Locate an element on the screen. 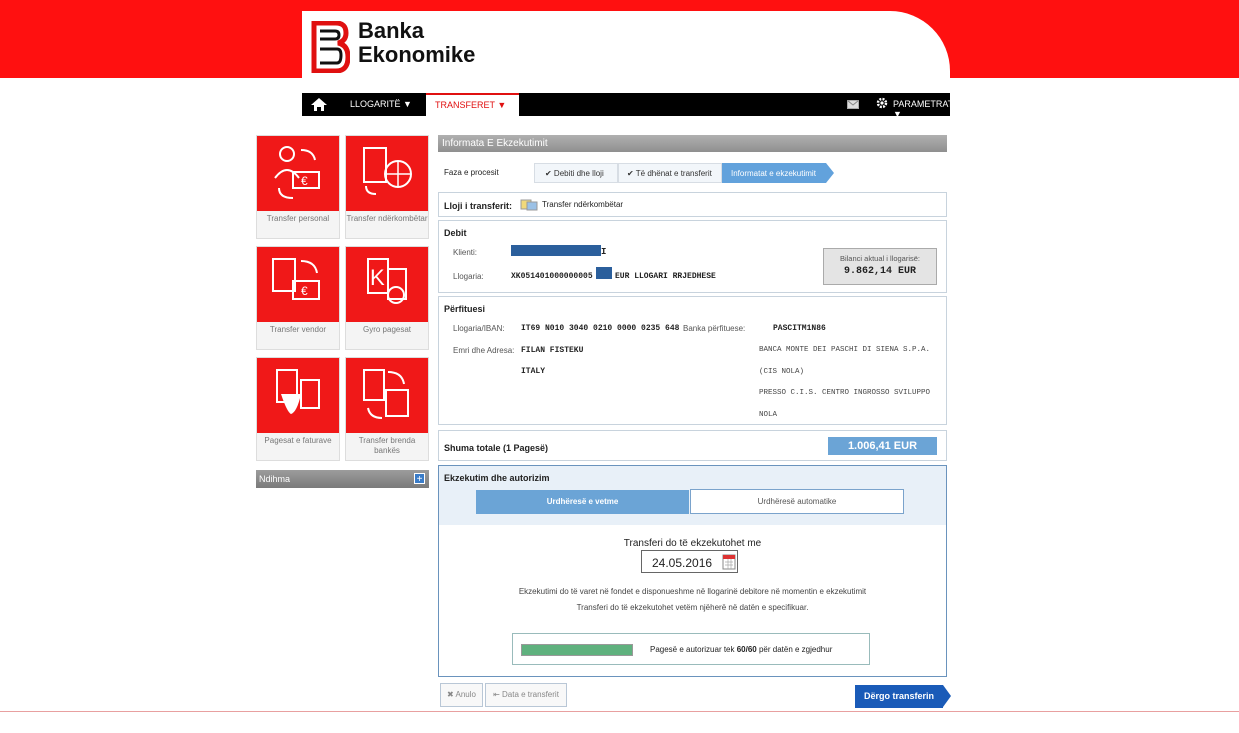 This screenshot has width=1239, height=733. tile-label: Transfer brenda bankës is located at coordinates (387, 445).